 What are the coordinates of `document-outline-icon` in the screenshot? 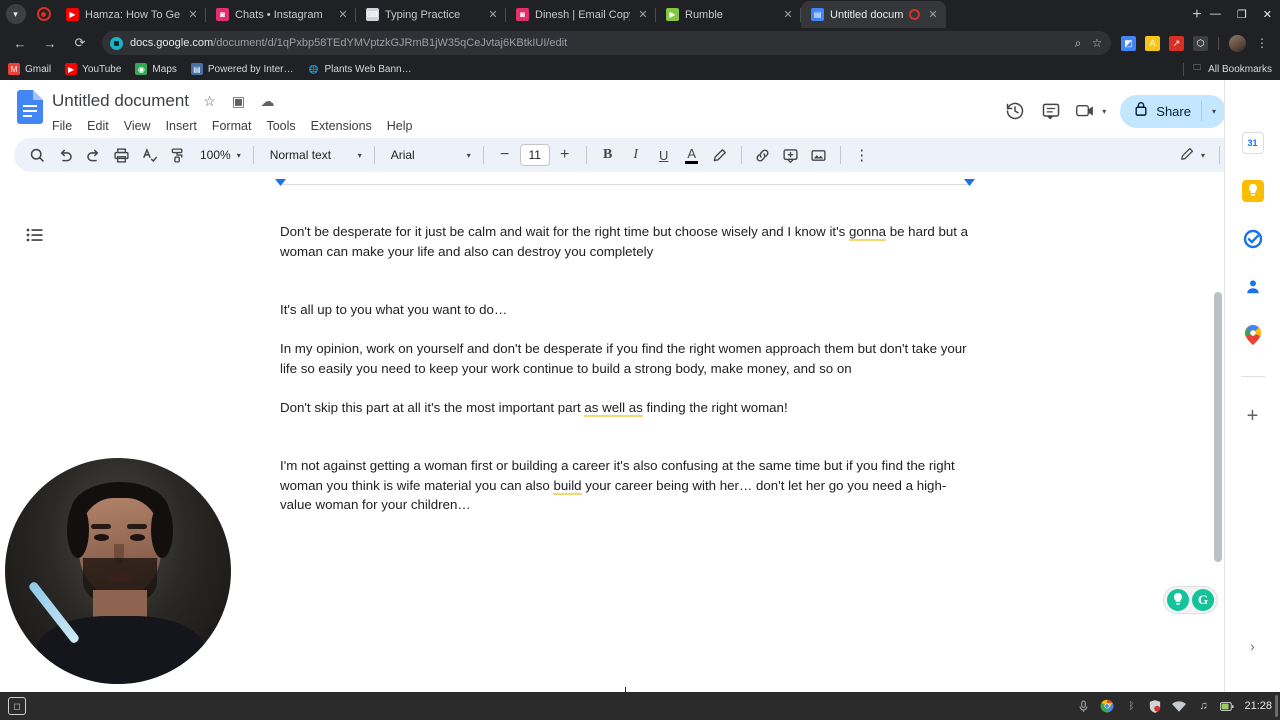 It's located at (35, 235).